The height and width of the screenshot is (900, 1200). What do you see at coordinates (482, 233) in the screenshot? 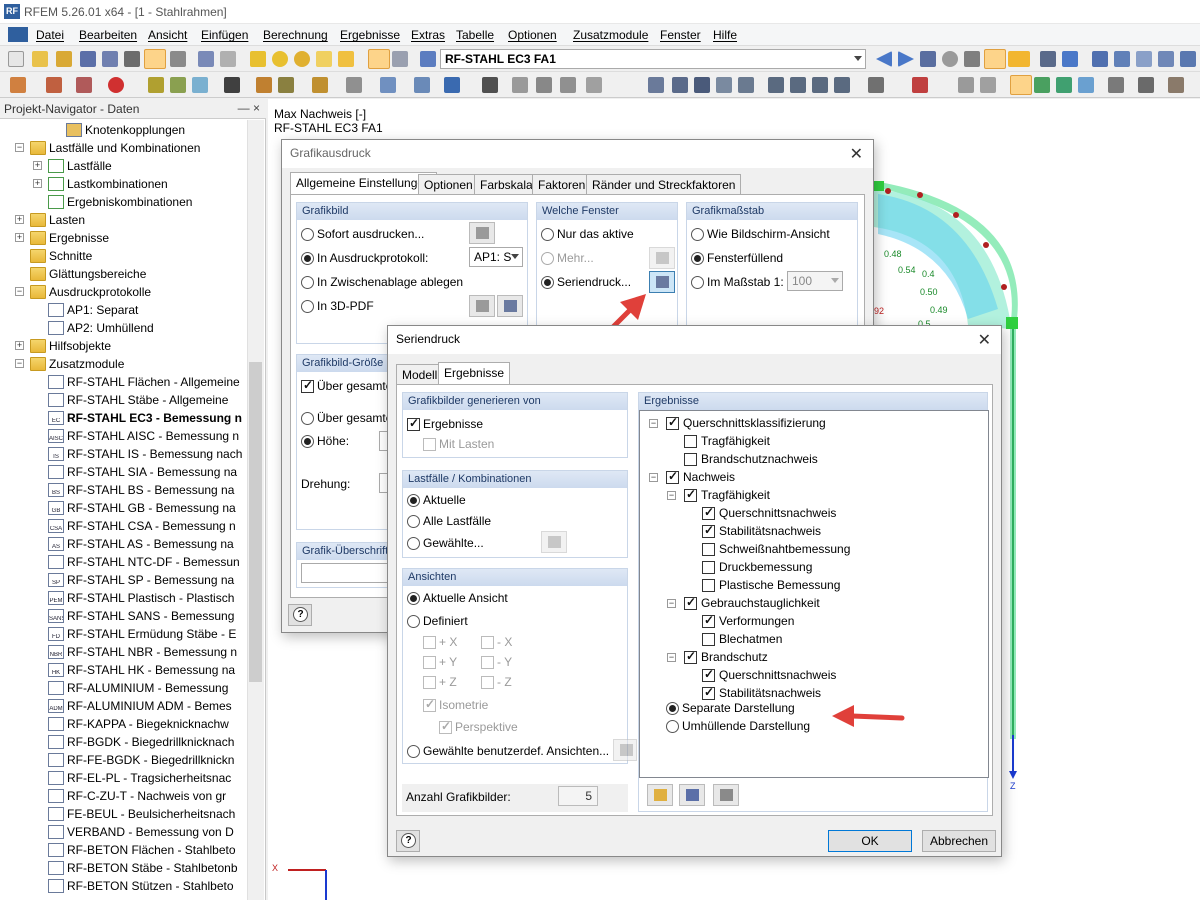
I see `printer-button` at bounding box center [482, 233].